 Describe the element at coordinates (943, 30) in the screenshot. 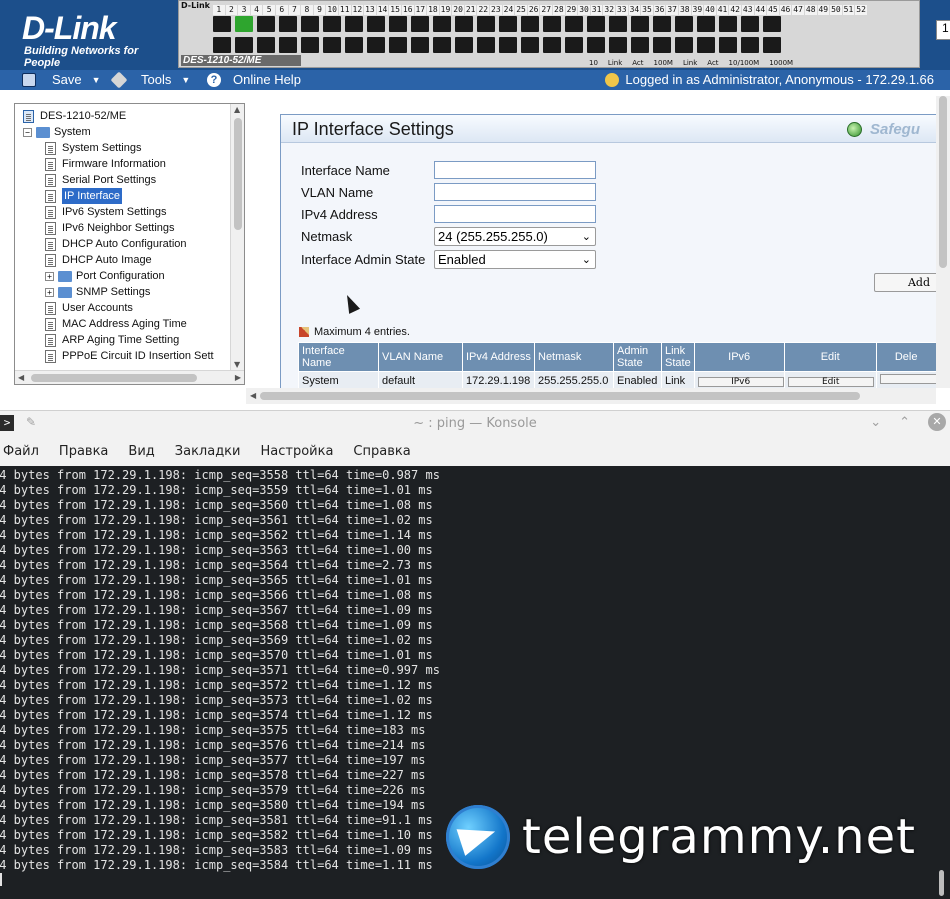

I see `banner-side-field: 1` at that location.